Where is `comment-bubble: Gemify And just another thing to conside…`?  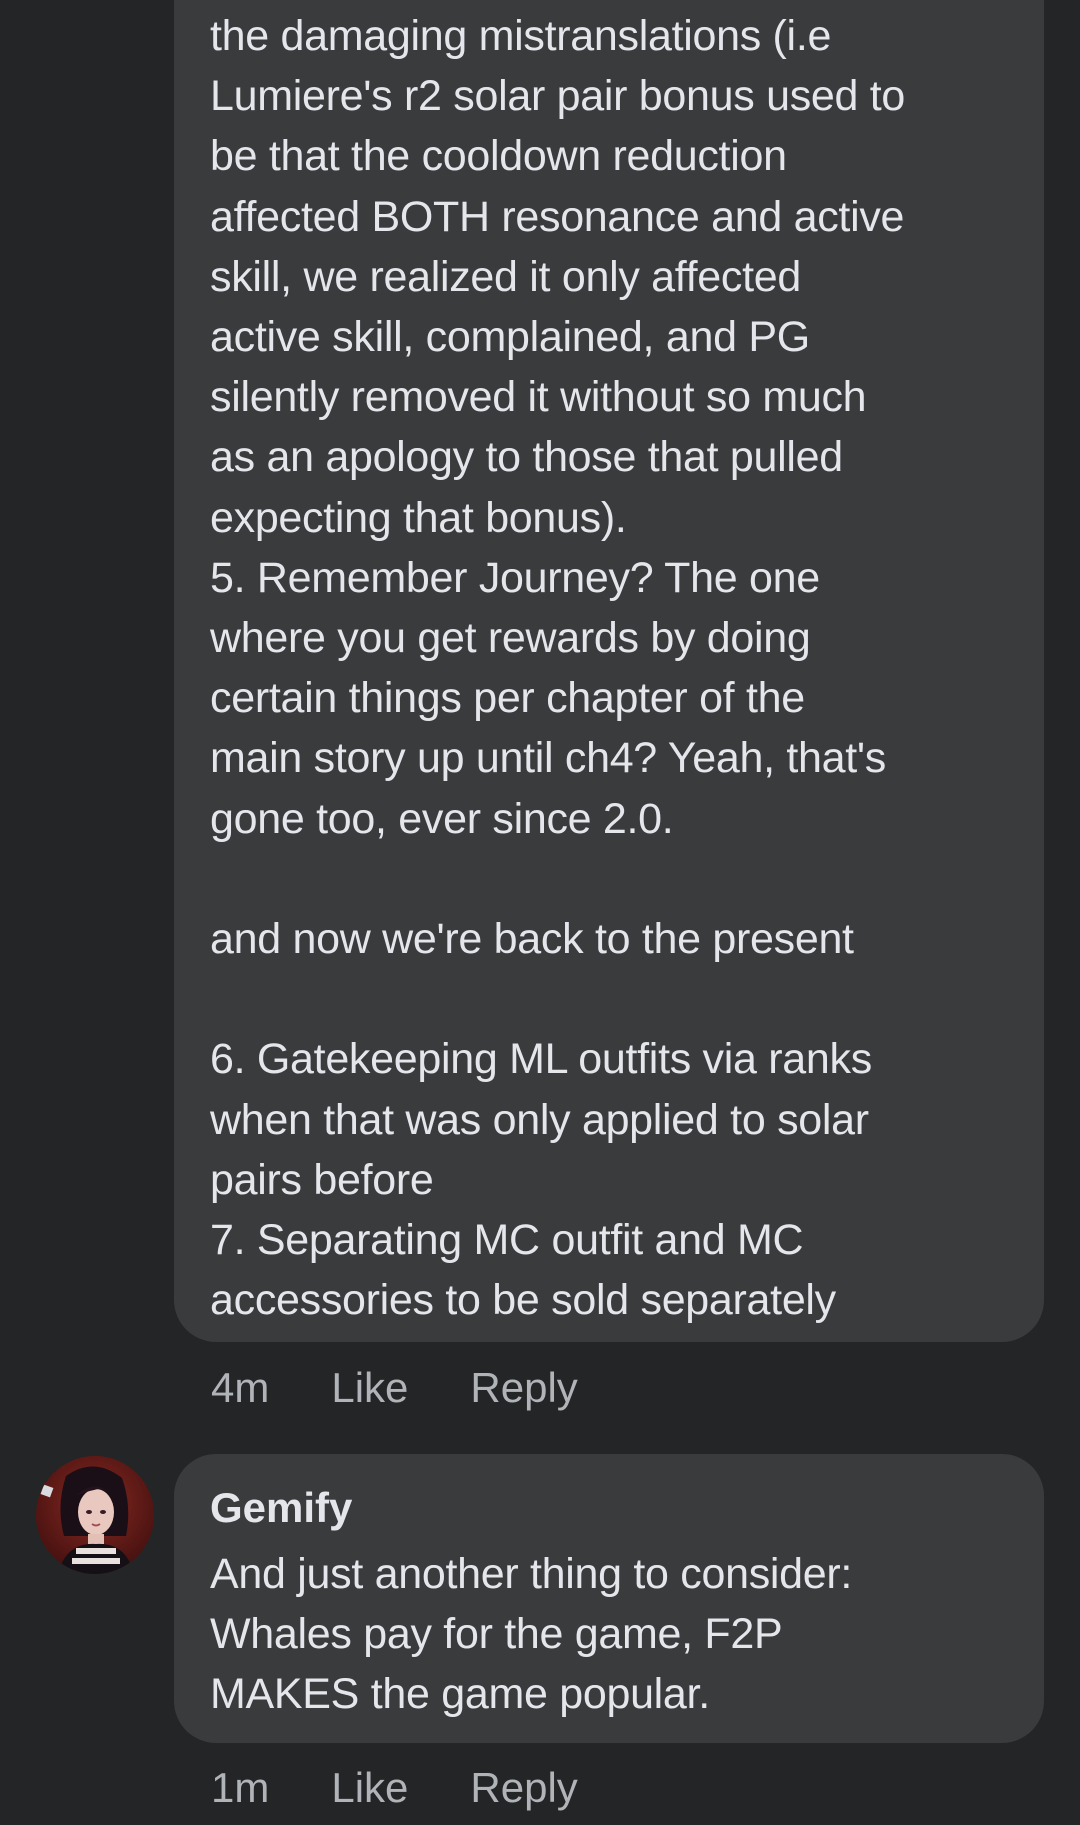
comment-bubble: Gemify And just another thing to conside… is located at coordinates (609, 1598).